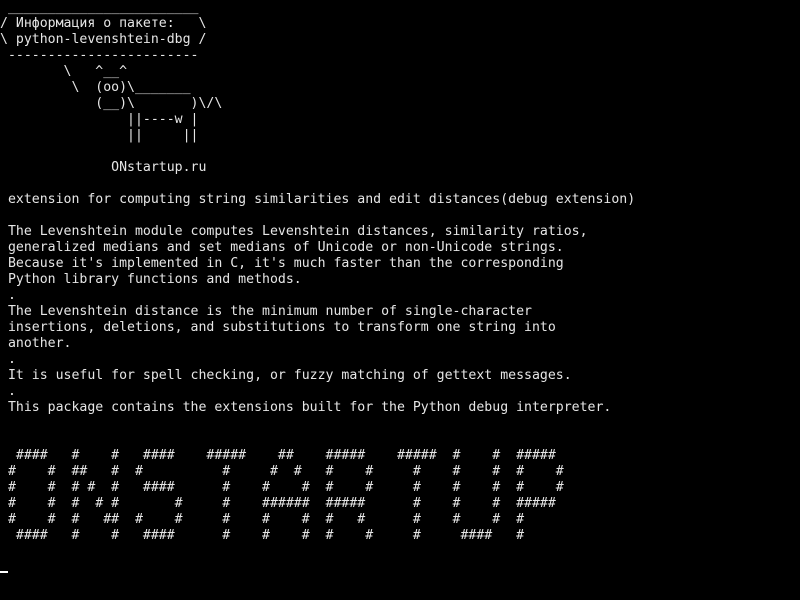  I want to click on cowsay-cow-line: \ ^__^, so click(64, 71).